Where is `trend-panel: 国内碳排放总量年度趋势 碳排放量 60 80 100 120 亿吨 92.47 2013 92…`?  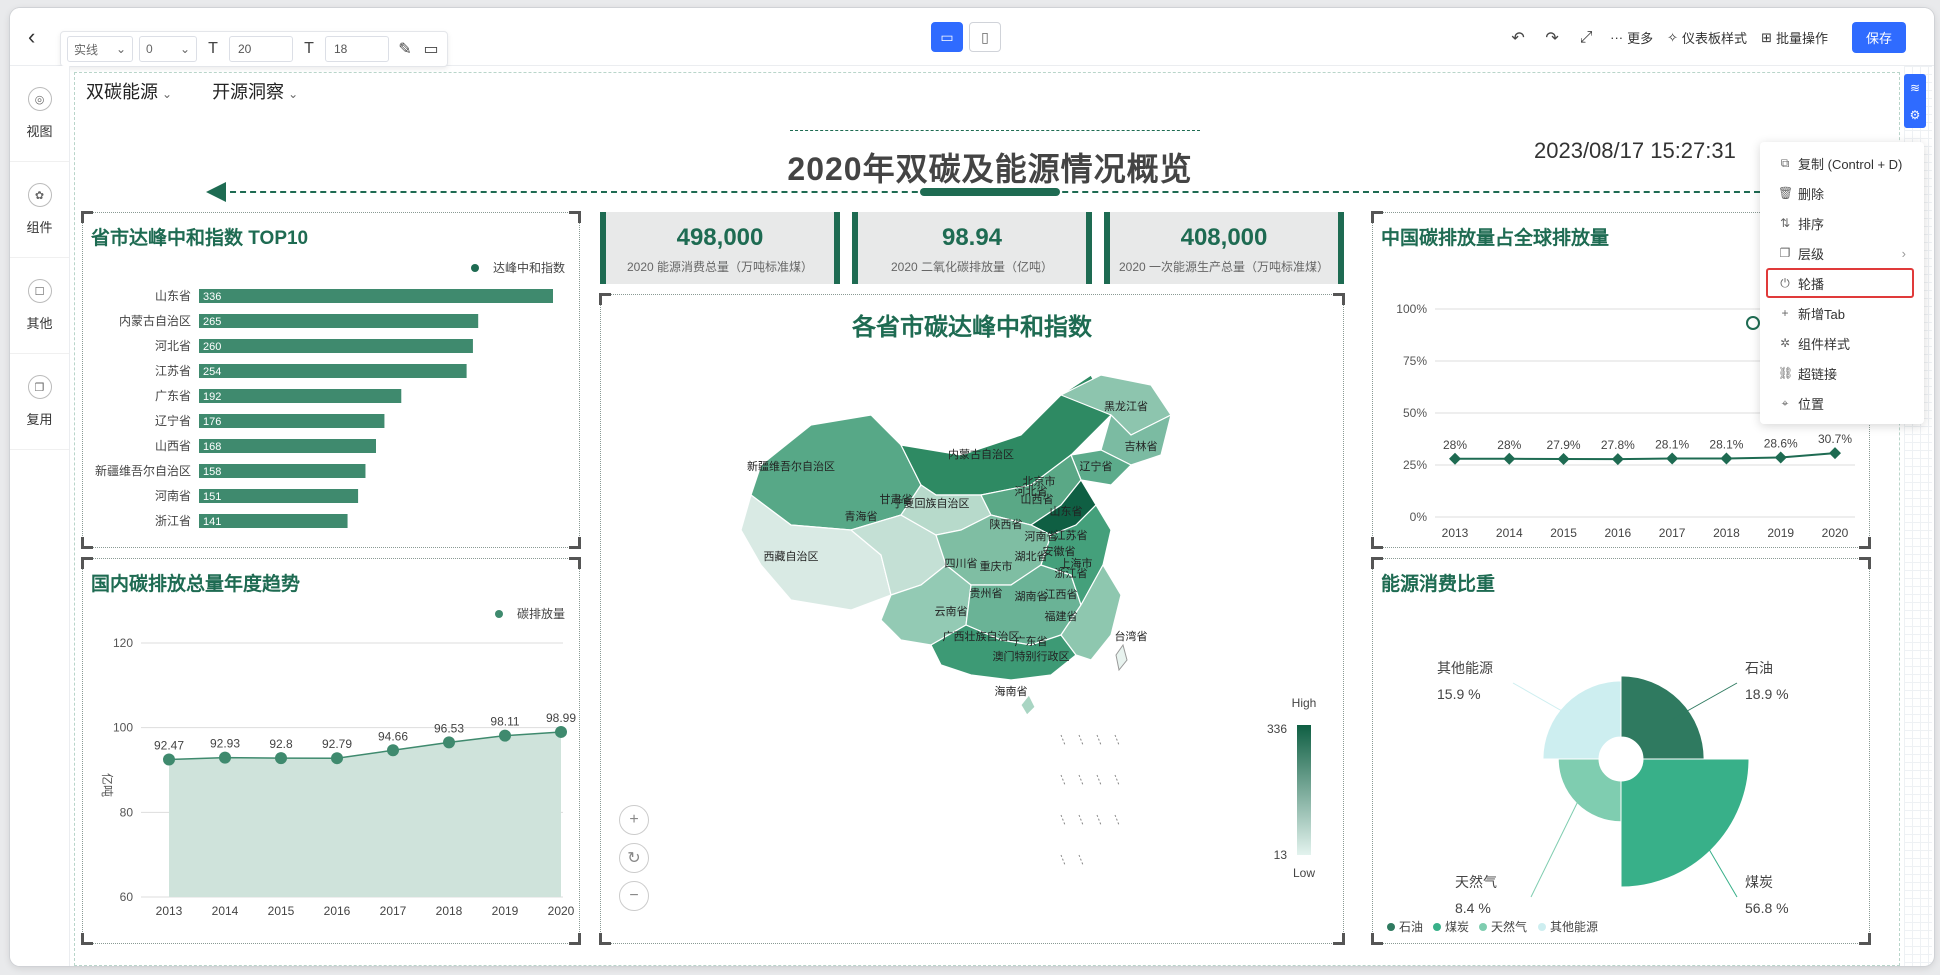 trend-panel: 国内碳排放总量年度趋势 碳排放量 60 80 100 120 亿吨 92.47 2013 92… is located at coordinates (331, 751).